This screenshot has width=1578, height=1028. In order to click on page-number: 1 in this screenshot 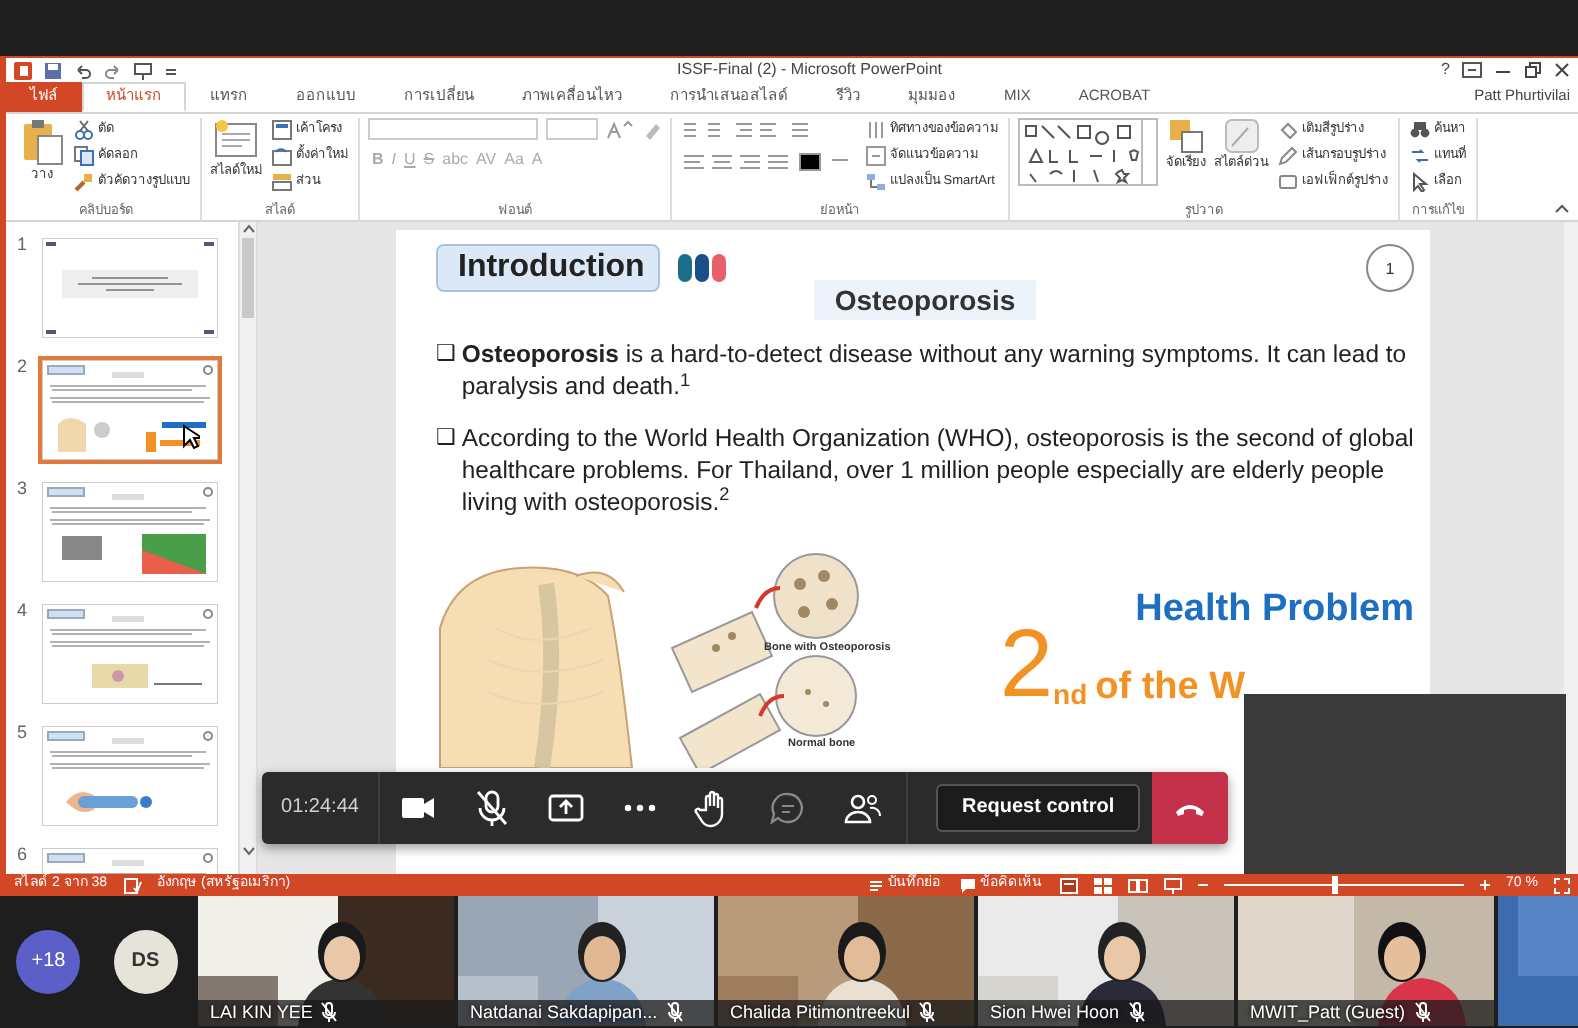, I will do `click(1390, 268)`.